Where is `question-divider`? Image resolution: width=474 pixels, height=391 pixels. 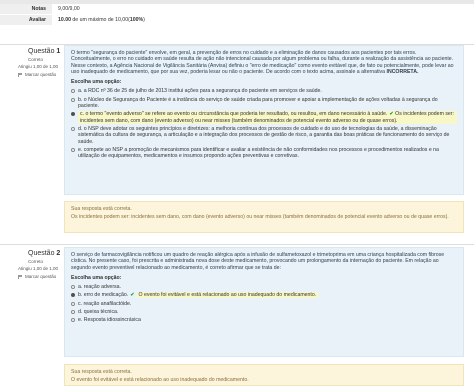 question-divider is located at coordinates (237, 244).